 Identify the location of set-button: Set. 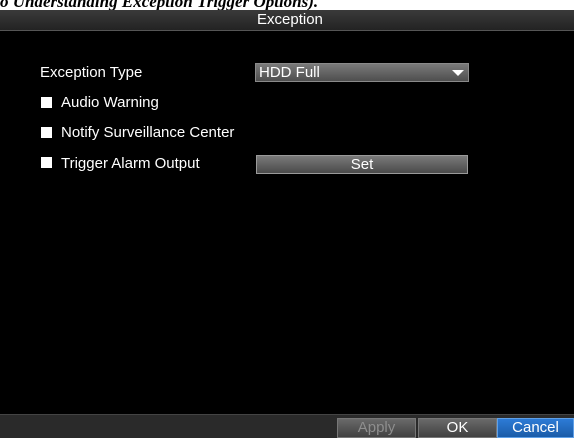
(362, 164).